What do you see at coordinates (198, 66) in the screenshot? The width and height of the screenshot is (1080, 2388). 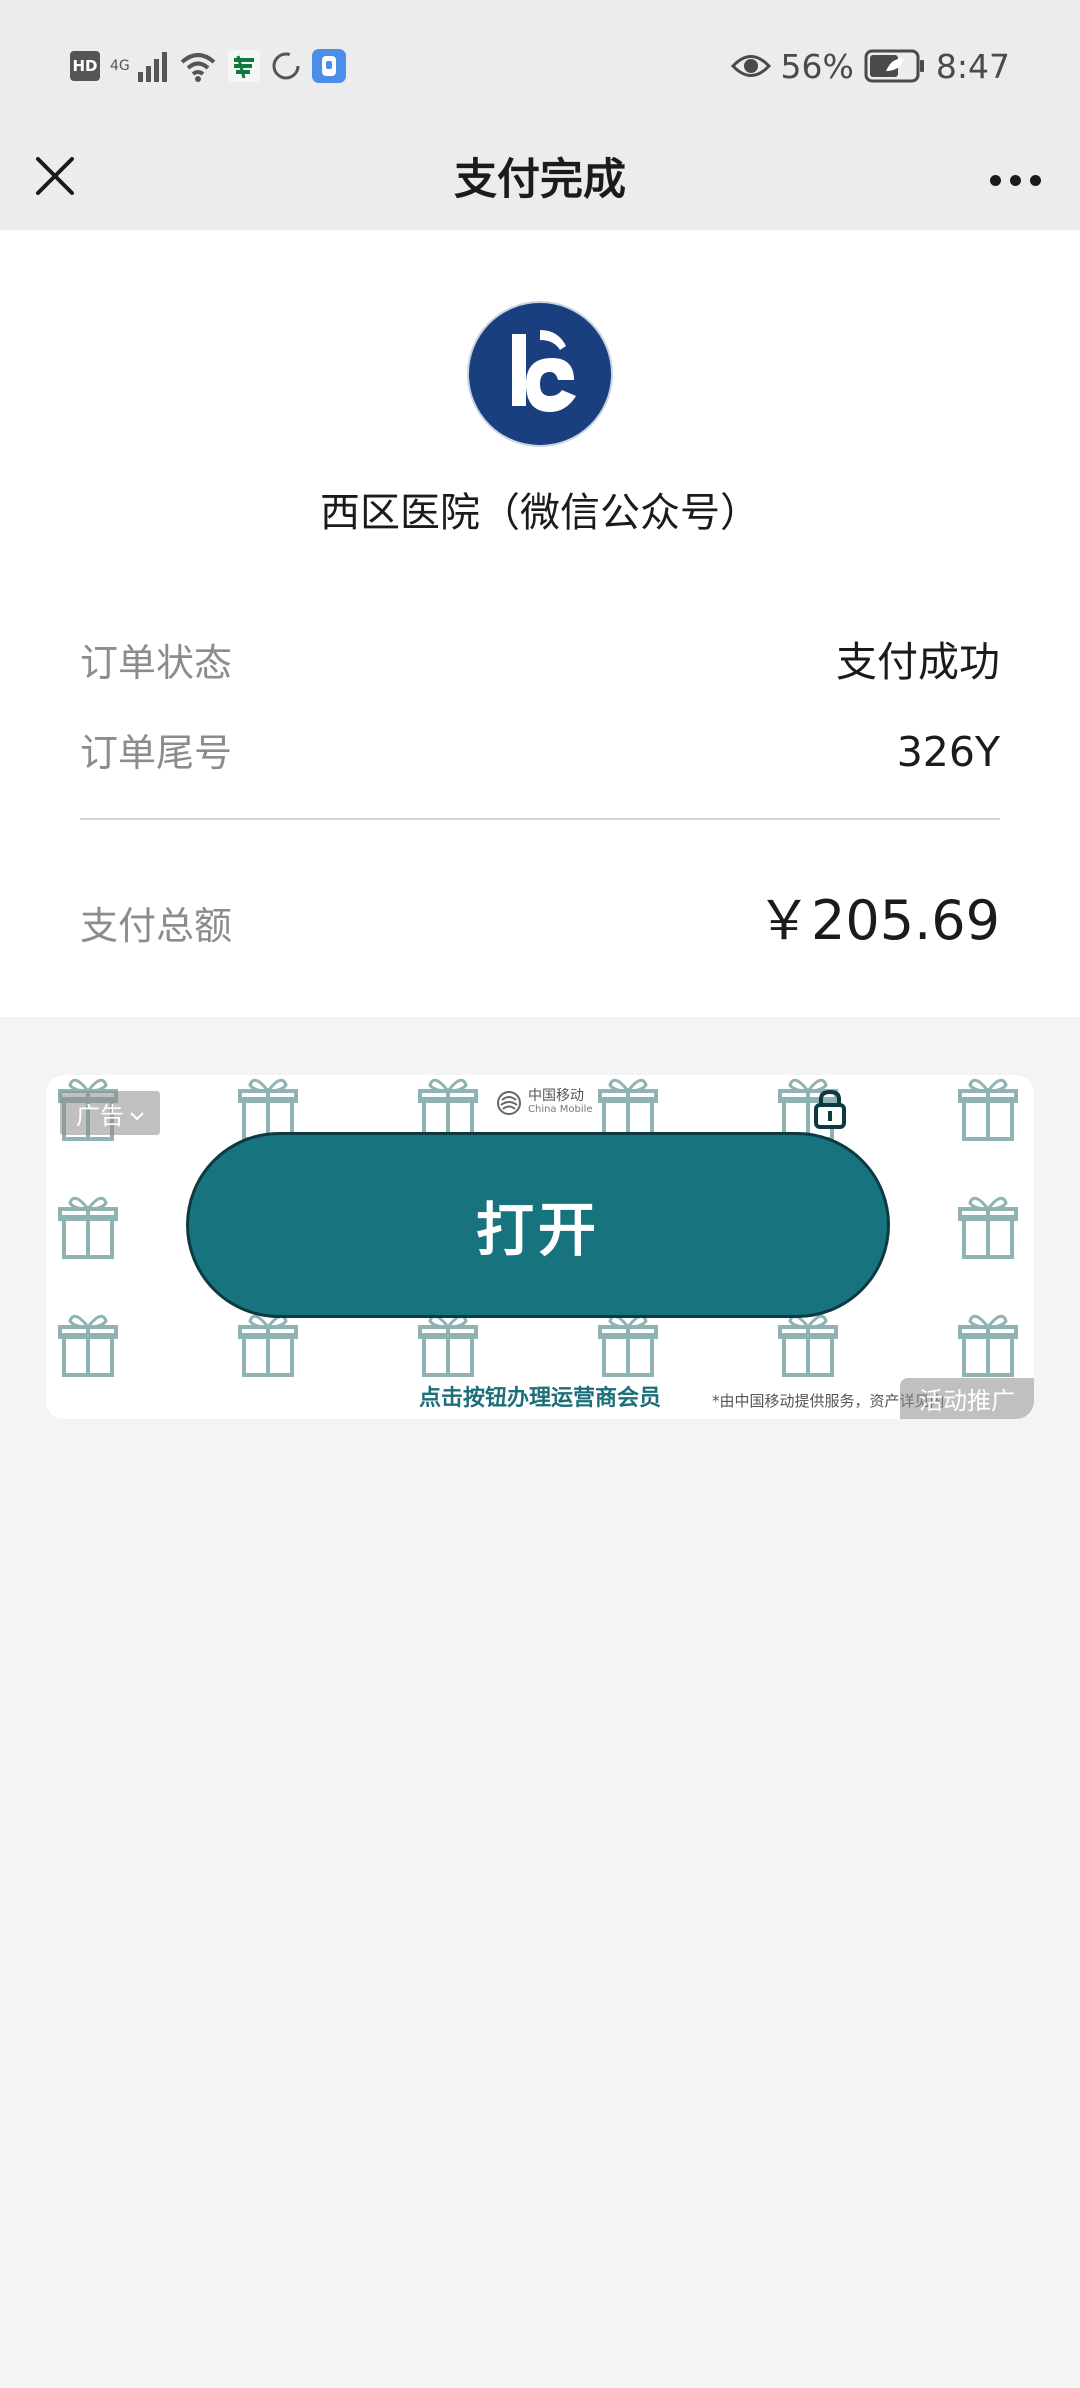 I see `wifi-icon` at bounding box center [198, 66].